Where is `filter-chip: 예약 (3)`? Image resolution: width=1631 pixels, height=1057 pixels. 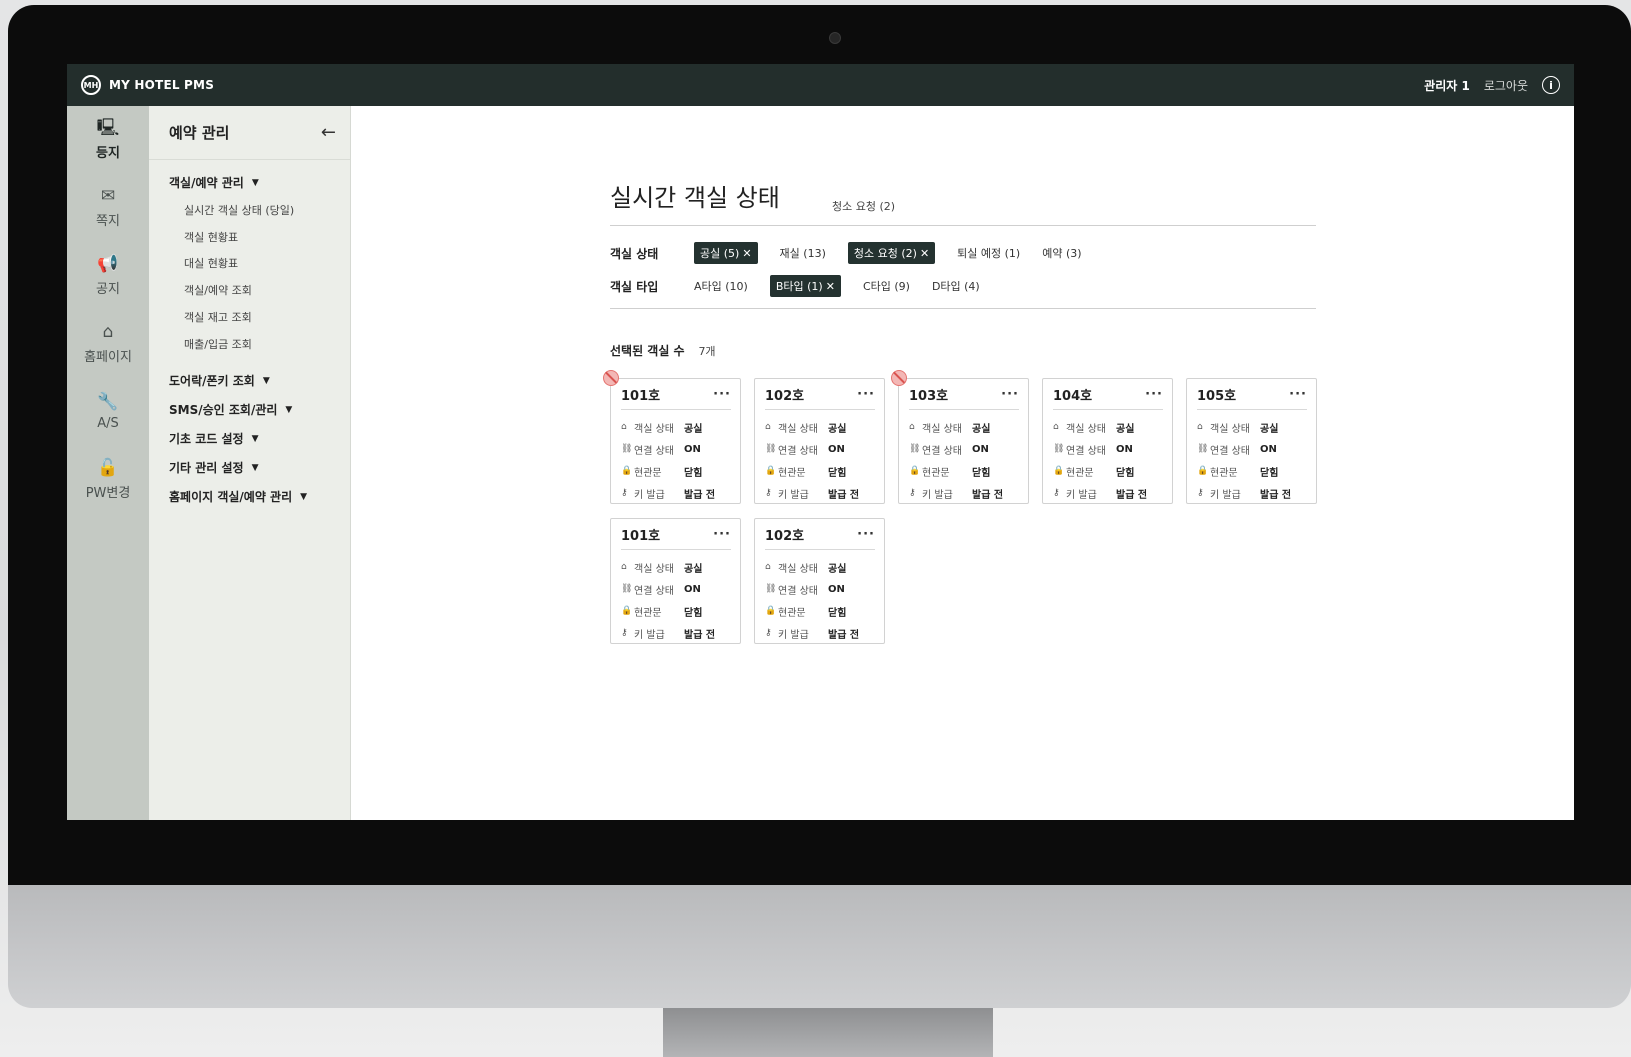 filter-chip: 예약 (3) is located at coordinates (1061, 253).